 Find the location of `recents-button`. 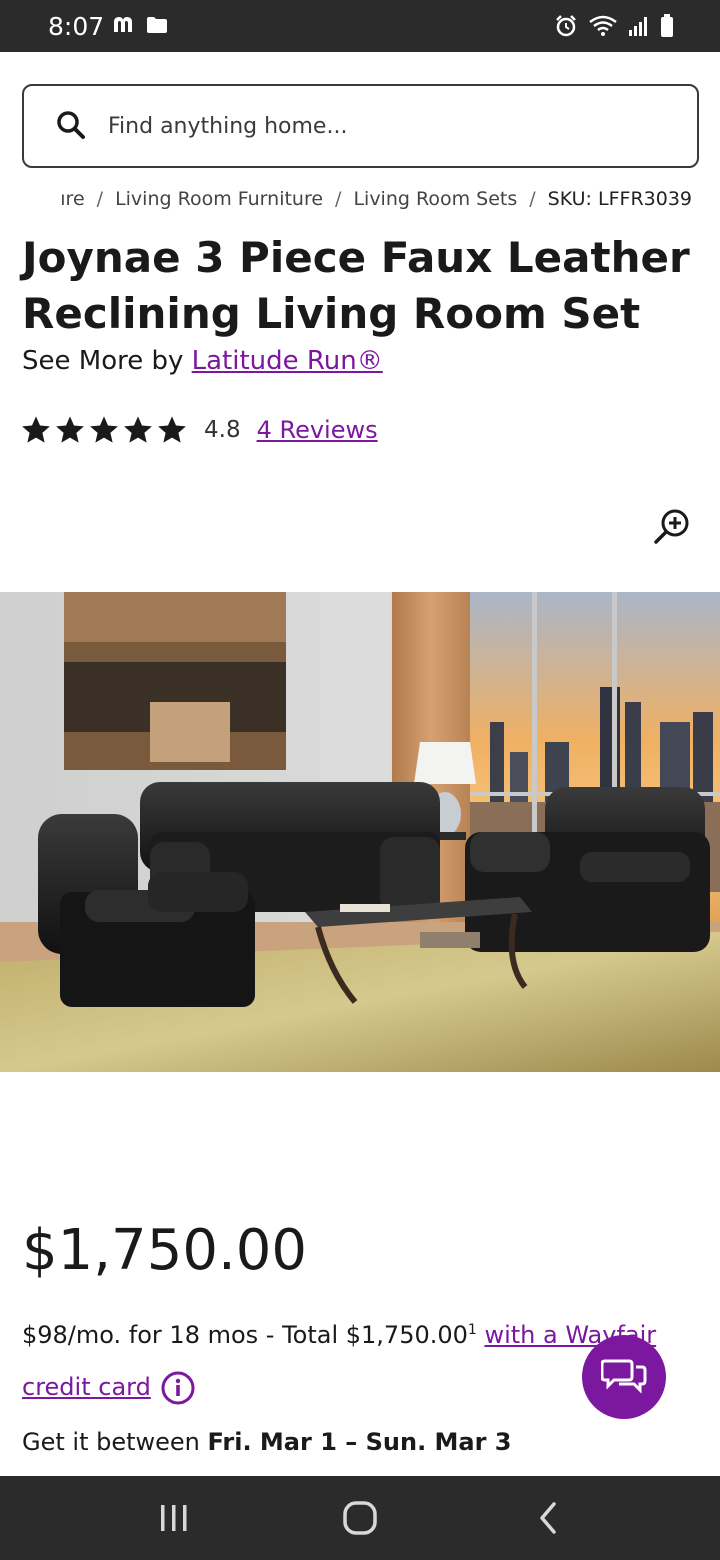

recents-button is located at coordinates (174, 1518).